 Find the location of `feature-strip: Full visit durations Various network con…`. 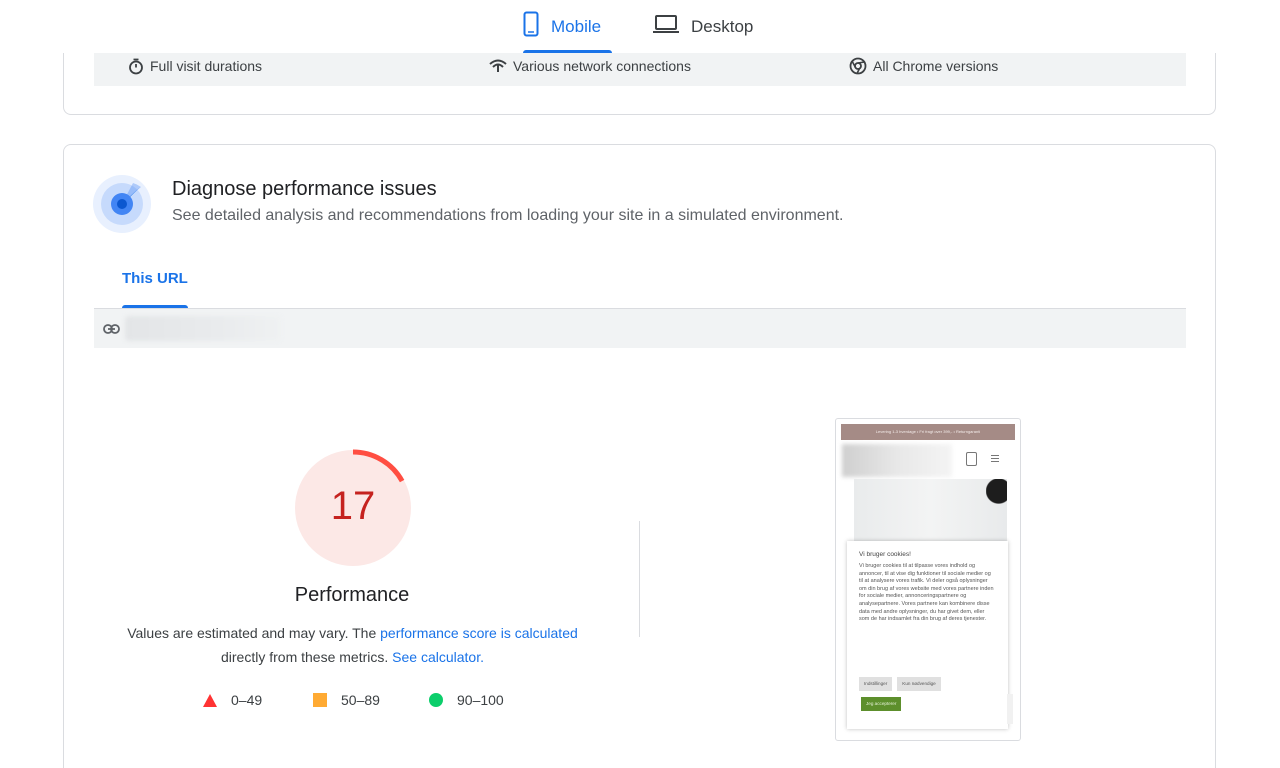

feature-strip: Full visit durations Various network con… is located at coordinates (640, 69).